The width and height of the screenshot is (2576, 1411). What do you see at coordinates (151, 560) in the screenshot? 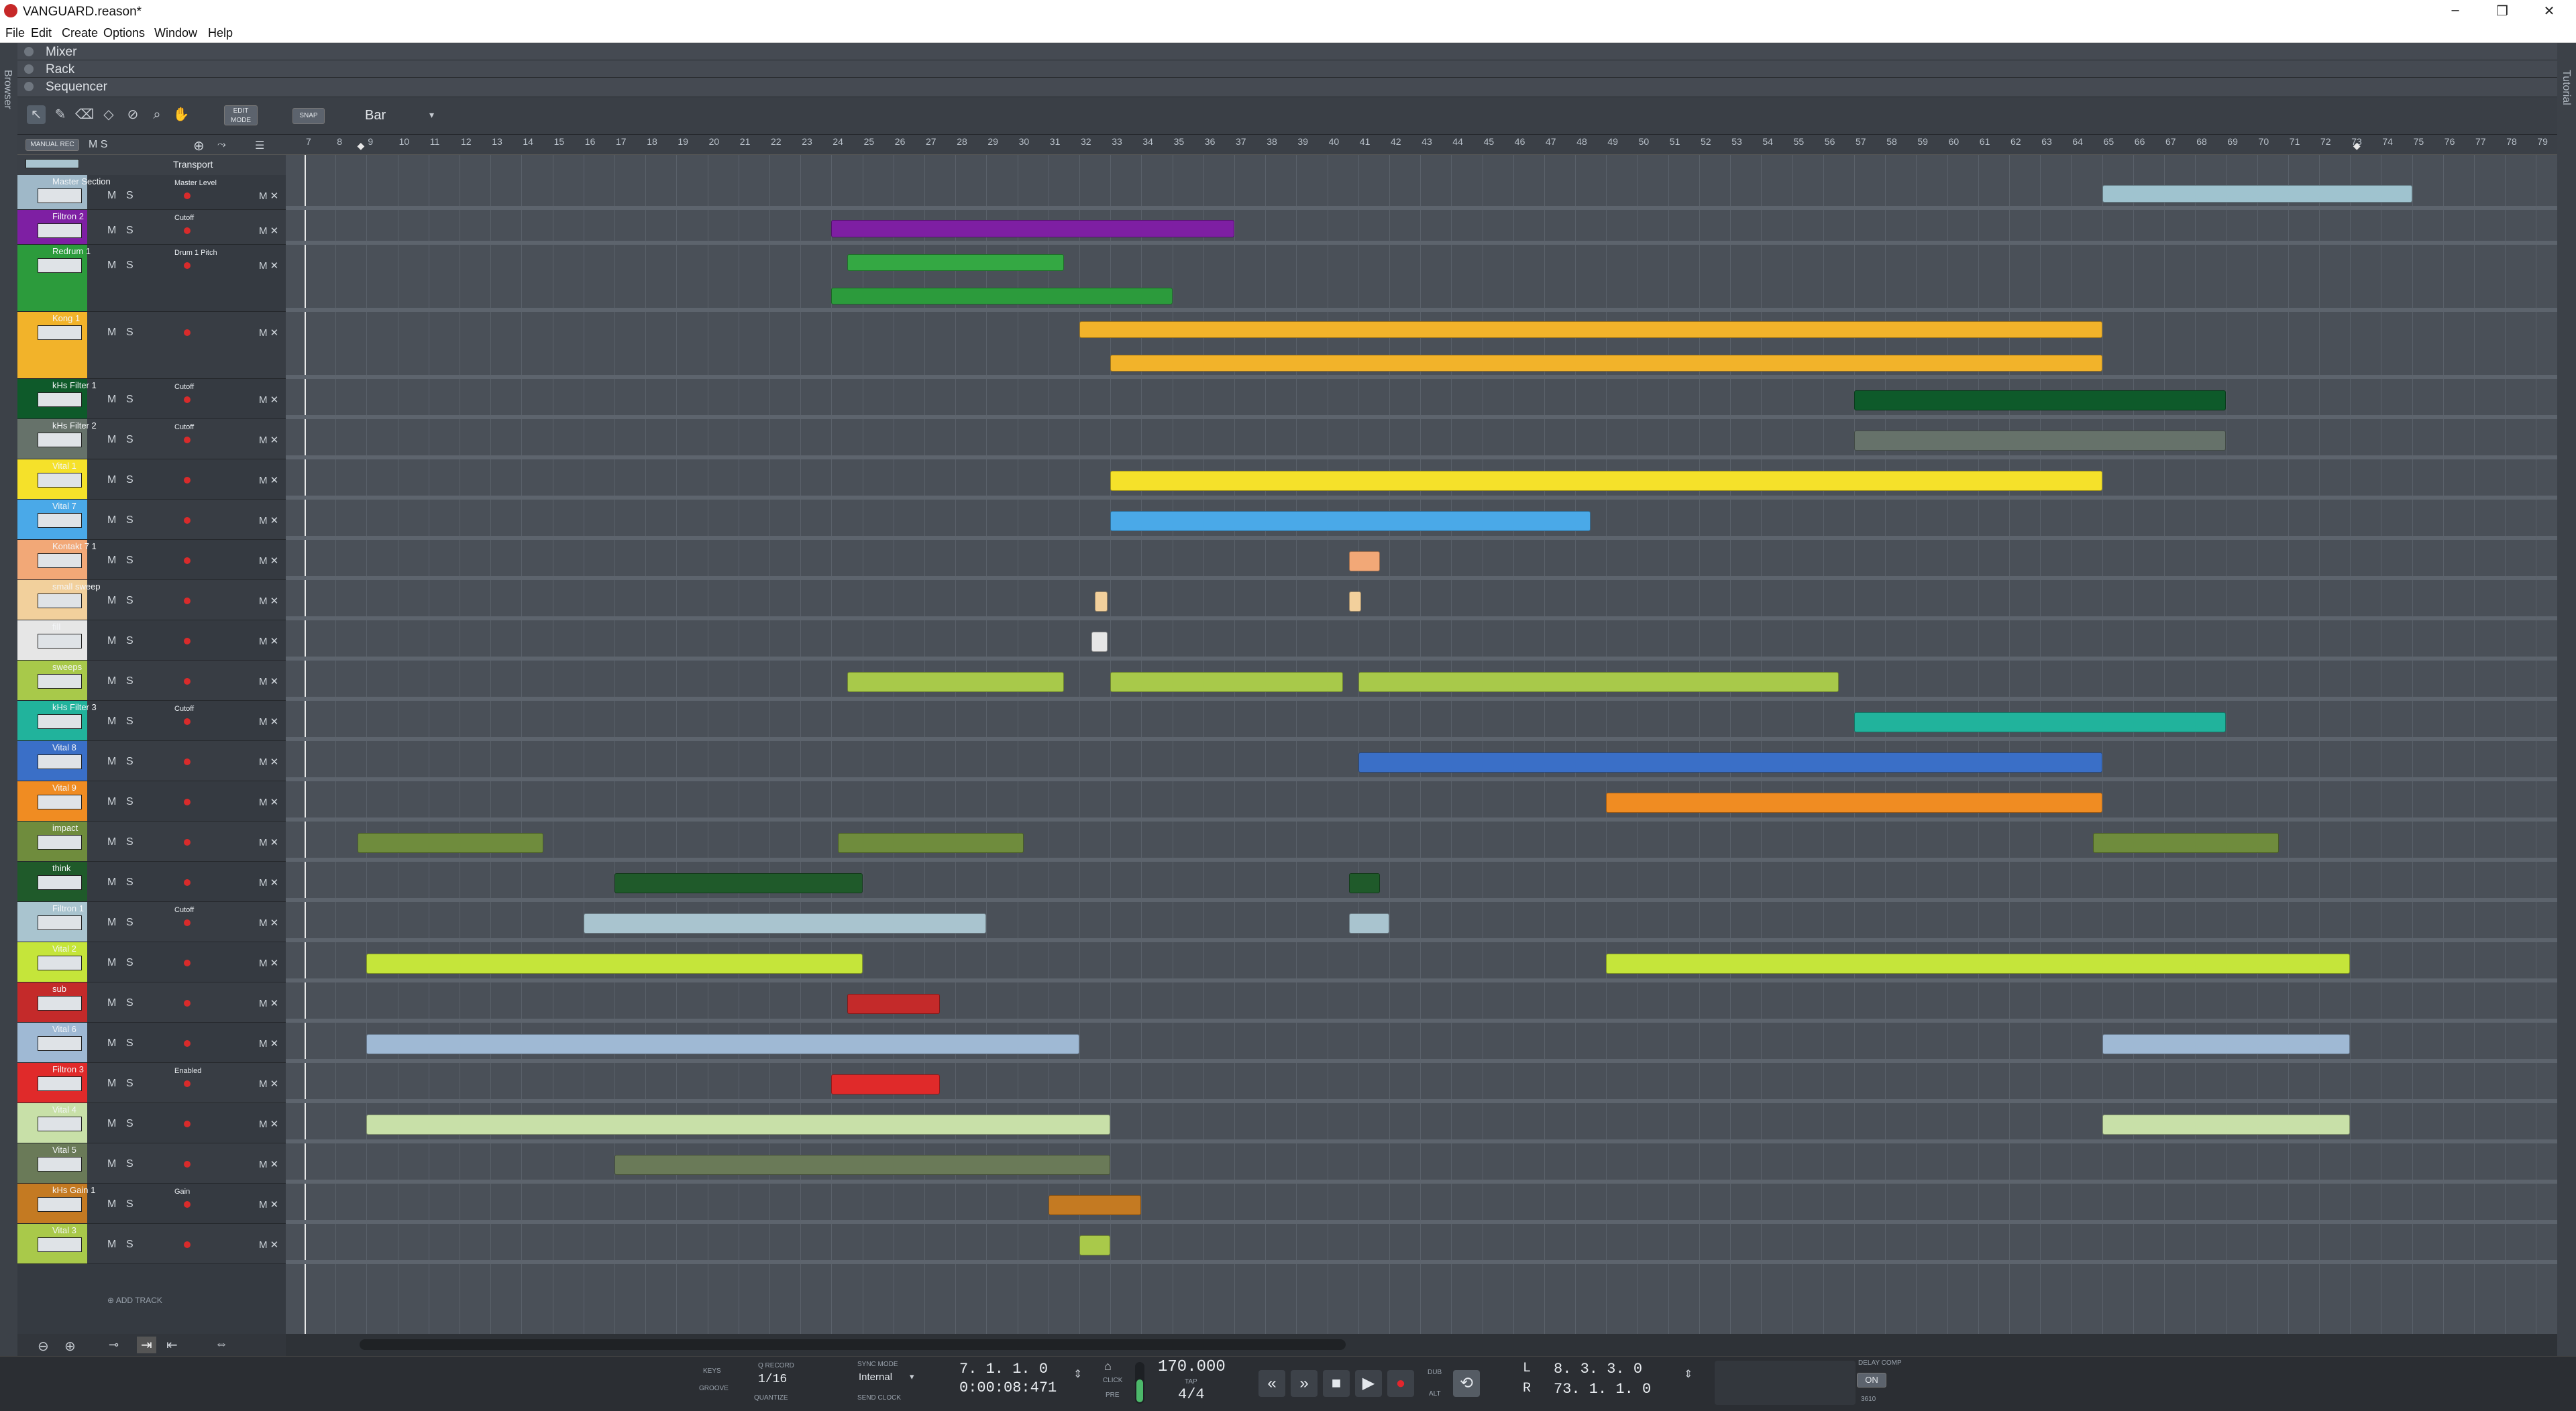
I see `track-header: Kontakt 7 1 MS M ✕` at bounding box center [151, 560].